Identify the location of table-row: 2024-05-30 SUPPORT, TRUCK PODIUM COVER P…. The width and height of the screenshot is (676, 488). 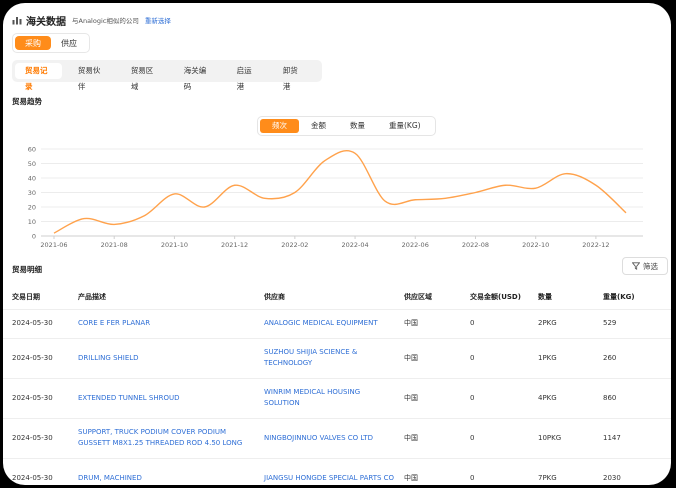
(337, 438).